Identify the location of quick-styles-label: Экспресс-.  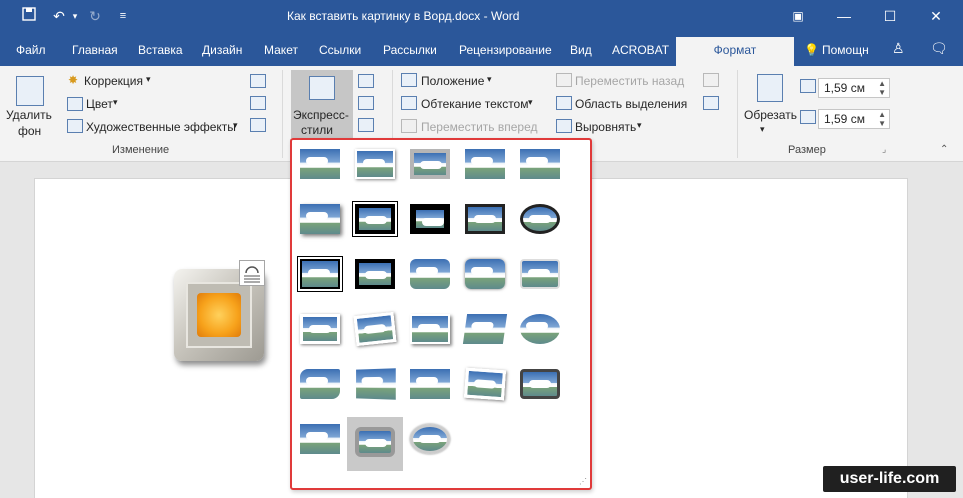
(321, 115).